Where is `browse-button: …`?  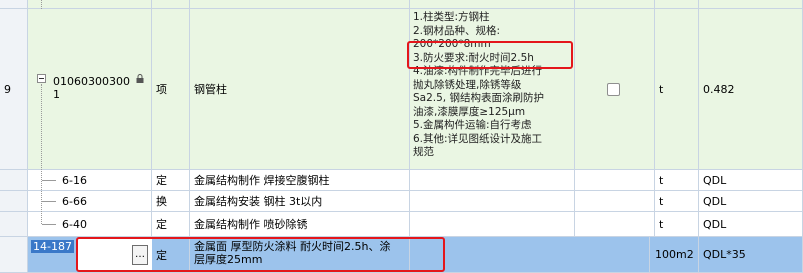
browse-button: … is located at coordinates (140, 255).